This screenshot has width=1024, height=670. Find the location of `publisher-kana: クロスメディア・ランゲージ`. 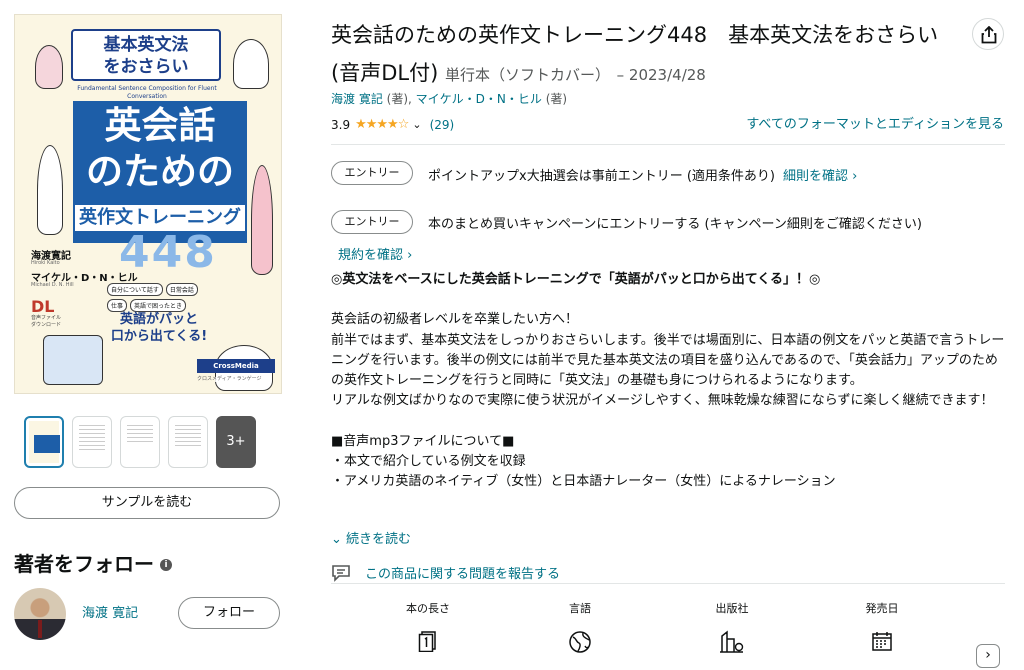

publisher-kana: クロスメディア・ランゲージ is located at coordinates (229, 379).